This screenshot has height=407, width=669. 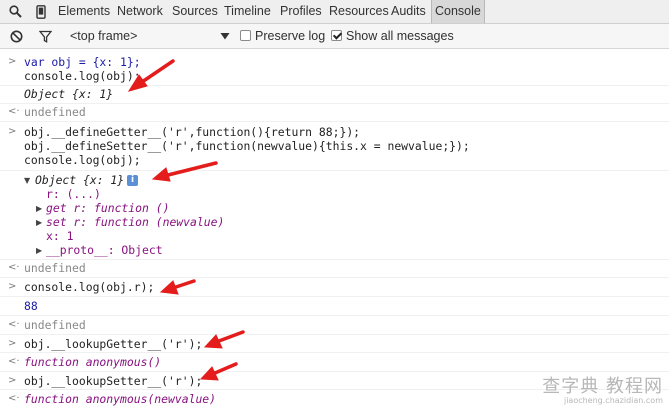 What do you see at coordinates (186, 220) in the screenshot?
I see `annotation-arrows` at bounding box center [186, 220].